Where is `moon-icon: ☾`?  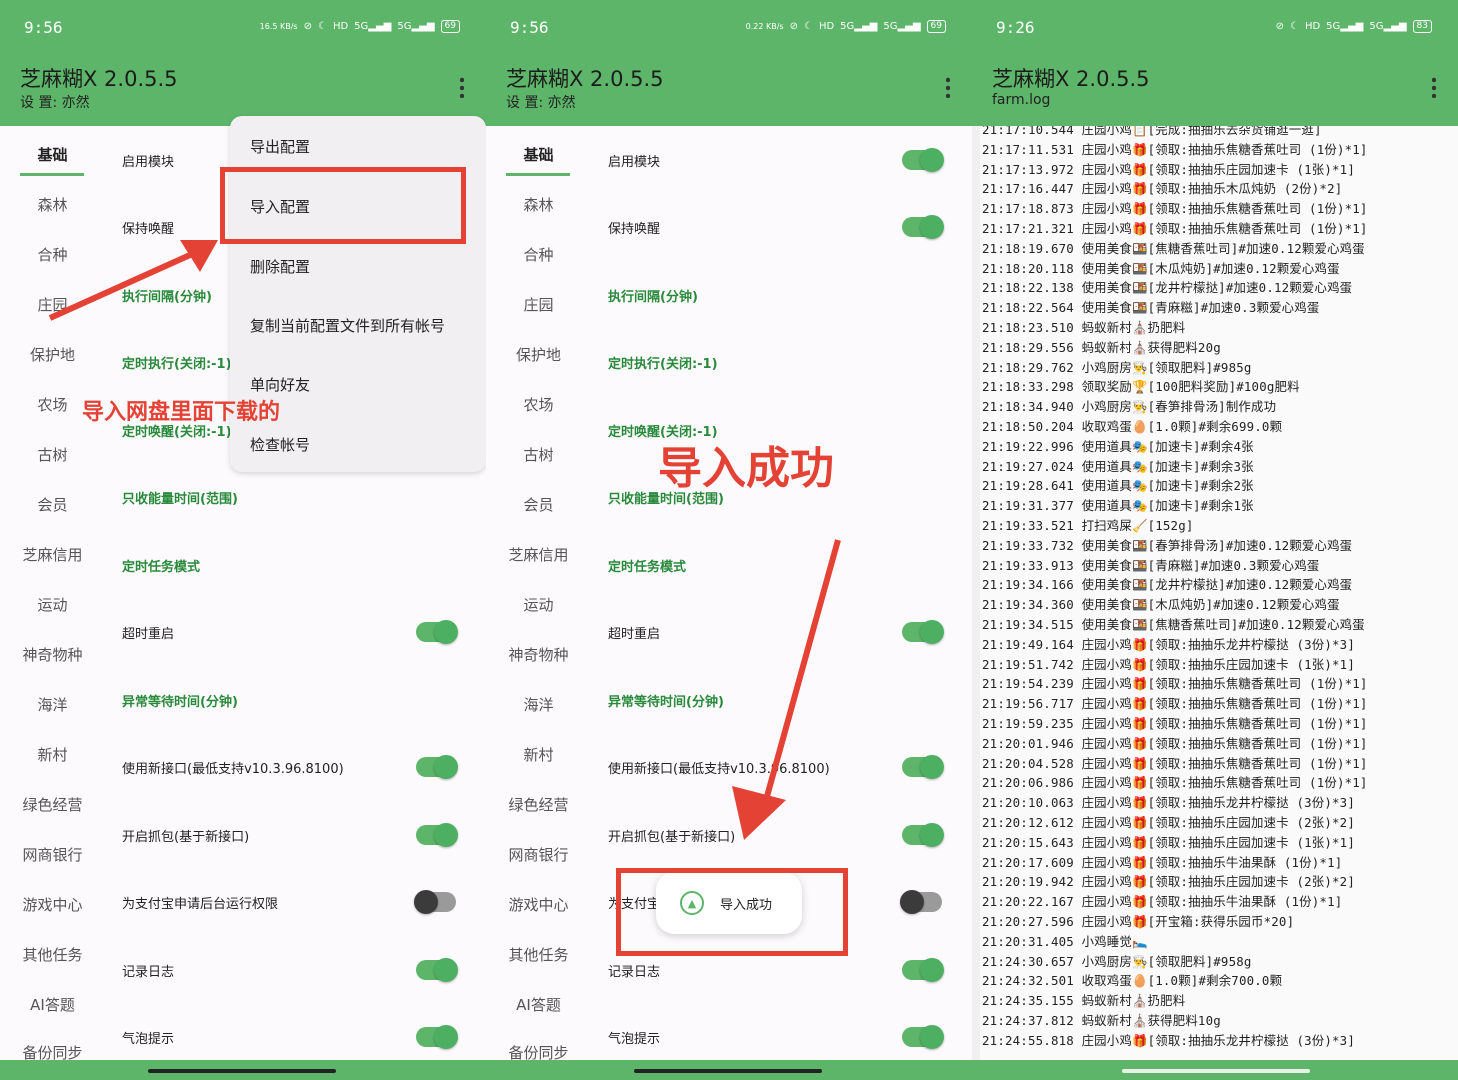
moon-icon: ☾ is located at coordinates (1294, 26).